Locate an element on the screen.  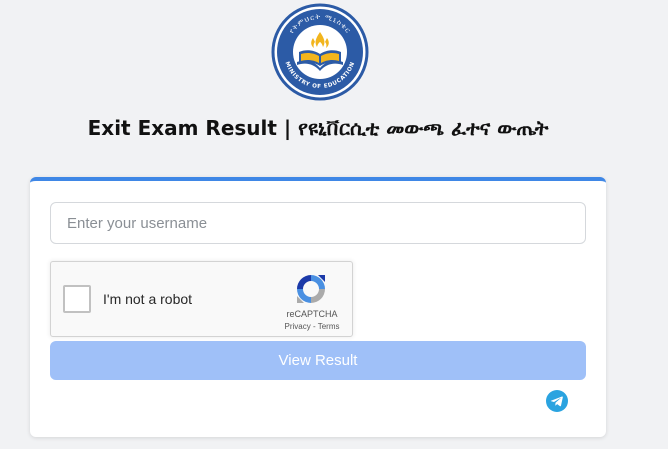
page-title: Exit Exam Result | የዩኒቨርሲቲ መውጫ ፈተና ውጤት is located at coordinates (318, 128).